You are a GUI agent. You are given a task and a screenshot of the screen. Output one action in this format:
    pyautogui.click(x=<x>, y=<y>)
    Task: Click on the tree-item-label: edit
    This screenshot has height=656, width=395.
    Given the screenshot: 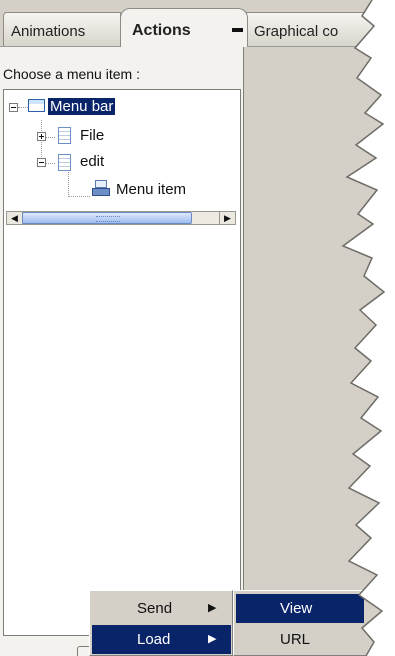 What is the action you would take?
    pyautogui.click(x=92, y=161)
    